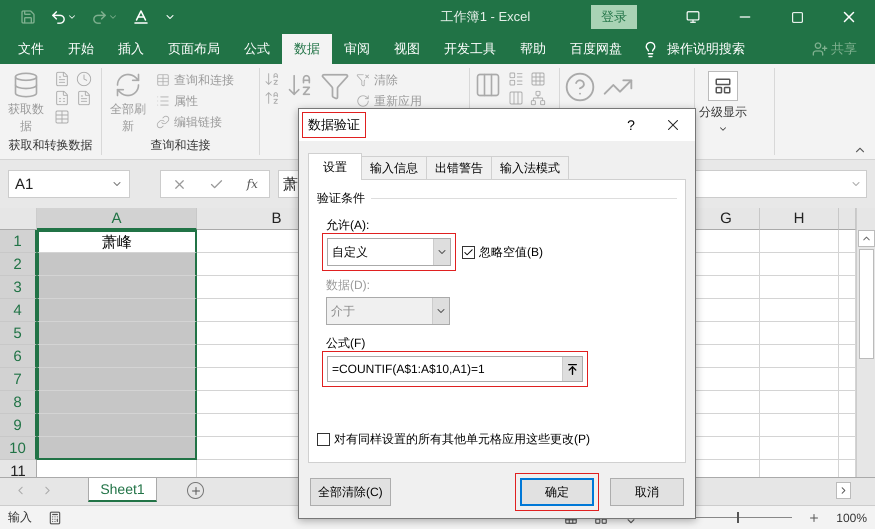  I want to click on window-title: 工作簿1 - Excel, so click(486, 17).